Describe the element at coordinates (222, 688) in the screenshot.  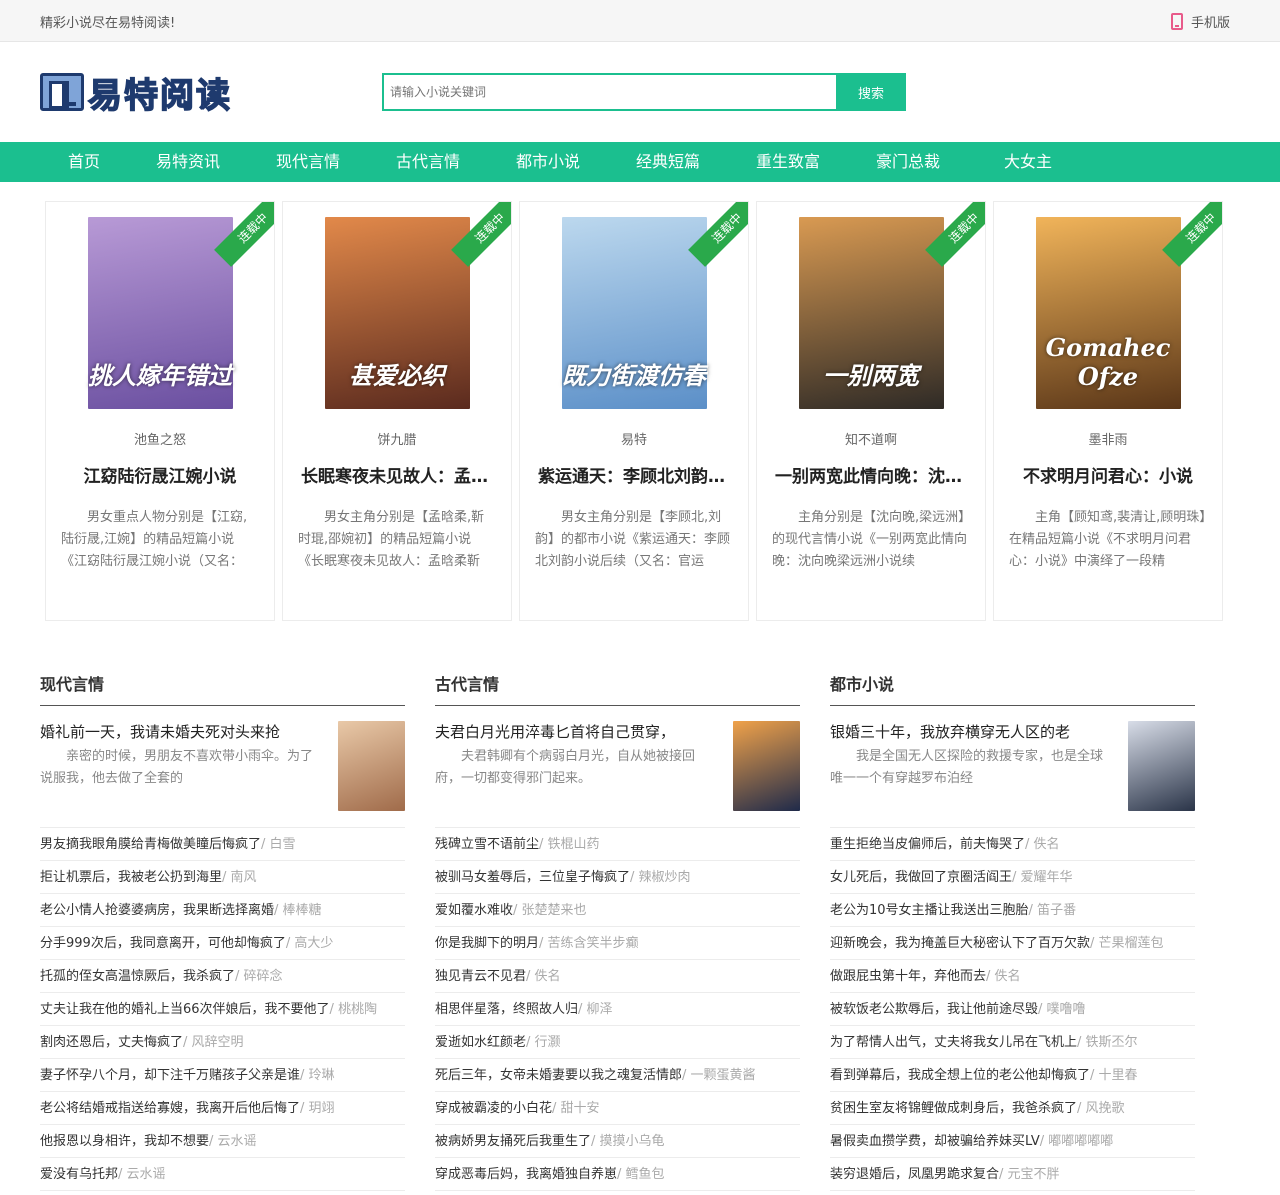
I see `column-title: 现代言情` at that location.